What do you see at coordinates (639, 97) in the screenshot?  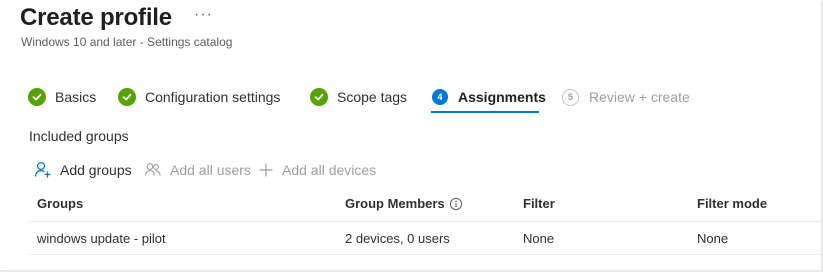 I see `step-label: Review + create` at bounding box center [639, 97].